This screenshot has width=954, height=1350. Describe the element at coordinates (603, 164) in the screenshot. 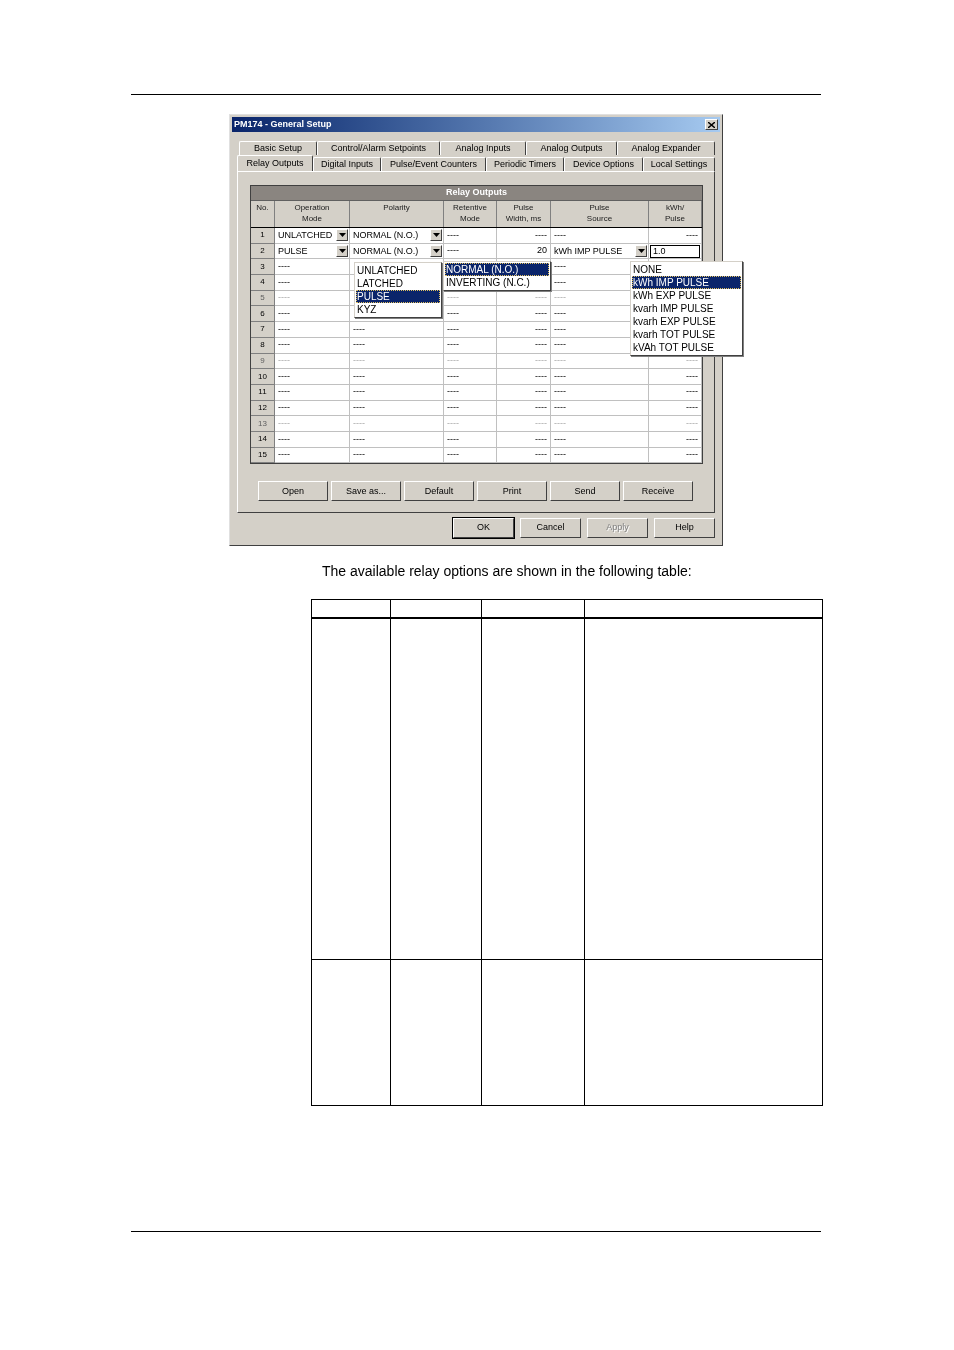

I see `tab: Device Options` at that location.